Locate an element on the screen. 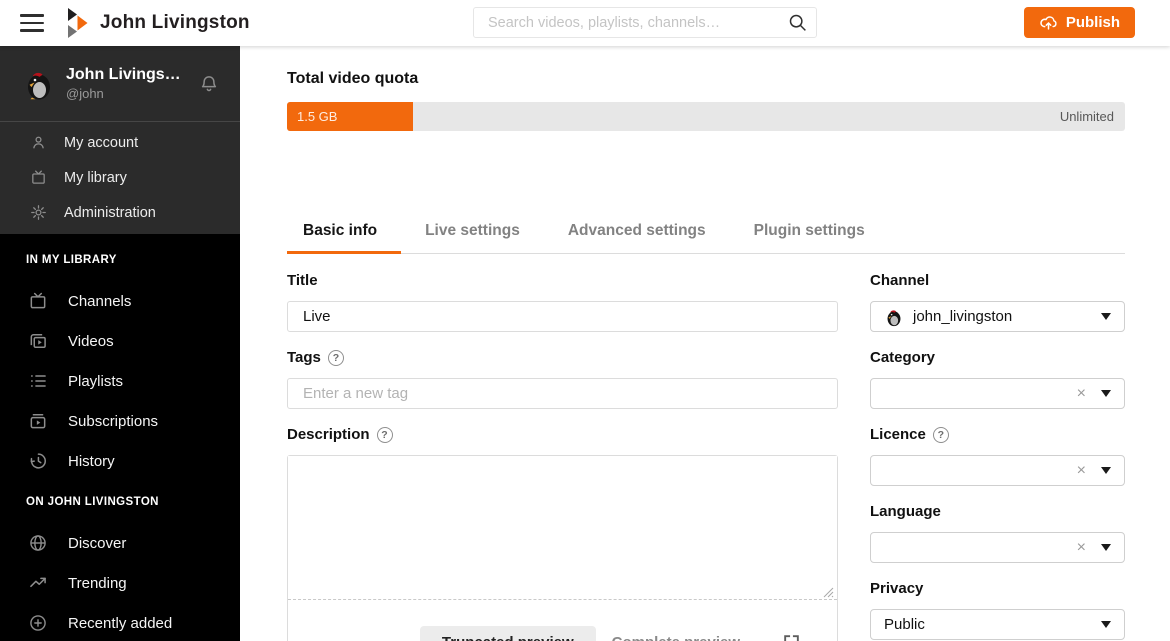 The image size is (1170, 641). tab-basic-info: Basic info is located at coordinates (344, 233).